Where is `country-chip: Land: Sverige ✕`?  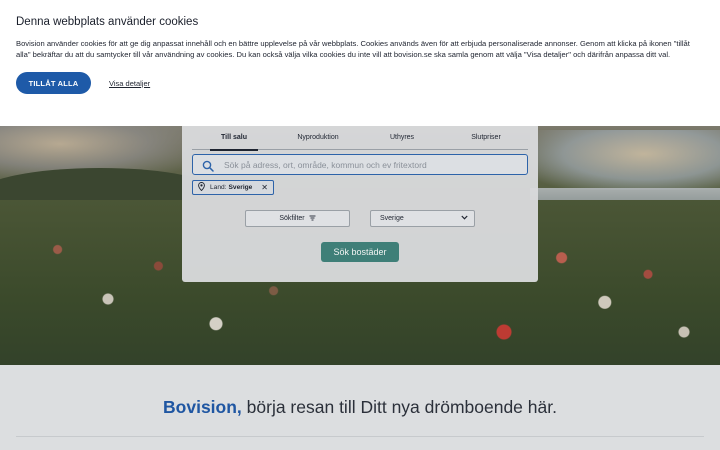
country-chip: Land: Sverige ✕ is located at coordinates (233, 187).